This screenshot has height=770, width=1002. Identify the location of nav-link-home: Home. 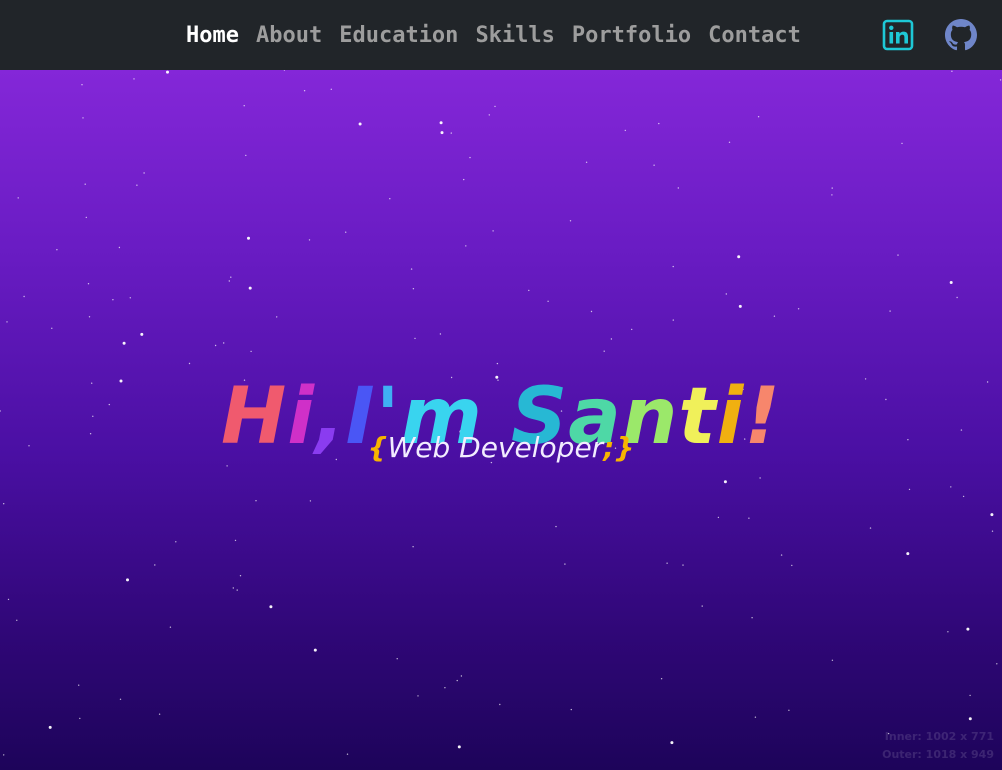
(212, 35).